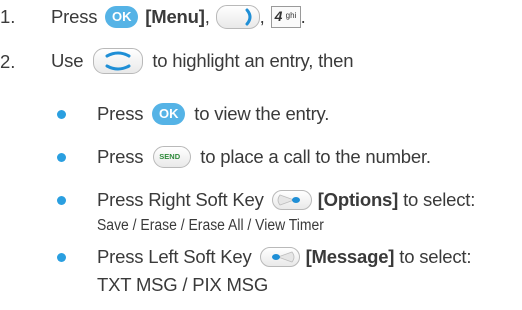 The height and width of the screenshot is (310, 522). Describe the element at coordinates (207, 16) in the screenshot. I see `comma-1: ,` at that location.